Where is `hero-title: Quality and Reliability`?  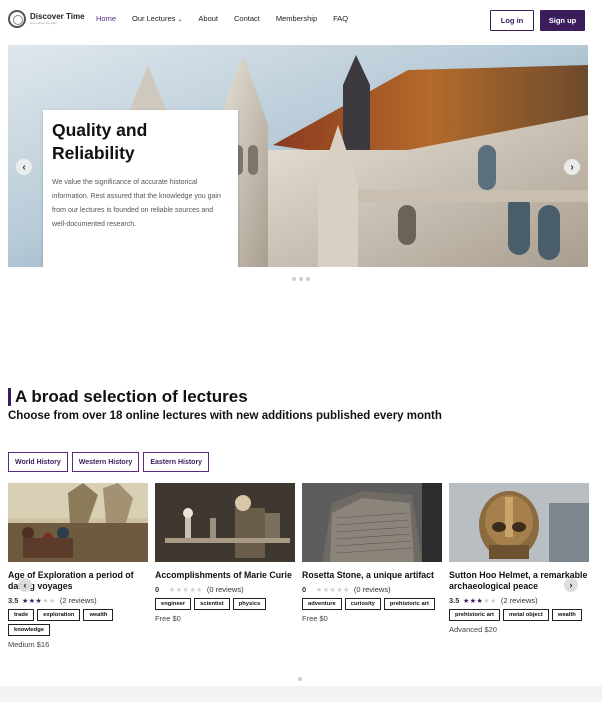
hero-title: Quality and Reliability is located at coordinates (100, 141).